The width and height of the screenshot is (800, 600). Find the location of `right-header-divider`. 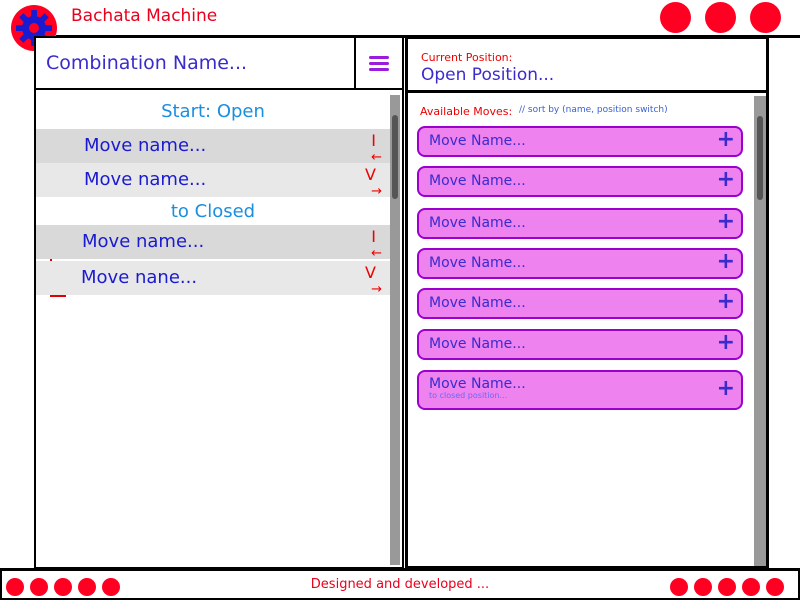

right-header-divider is located at coordinates (587, 91).